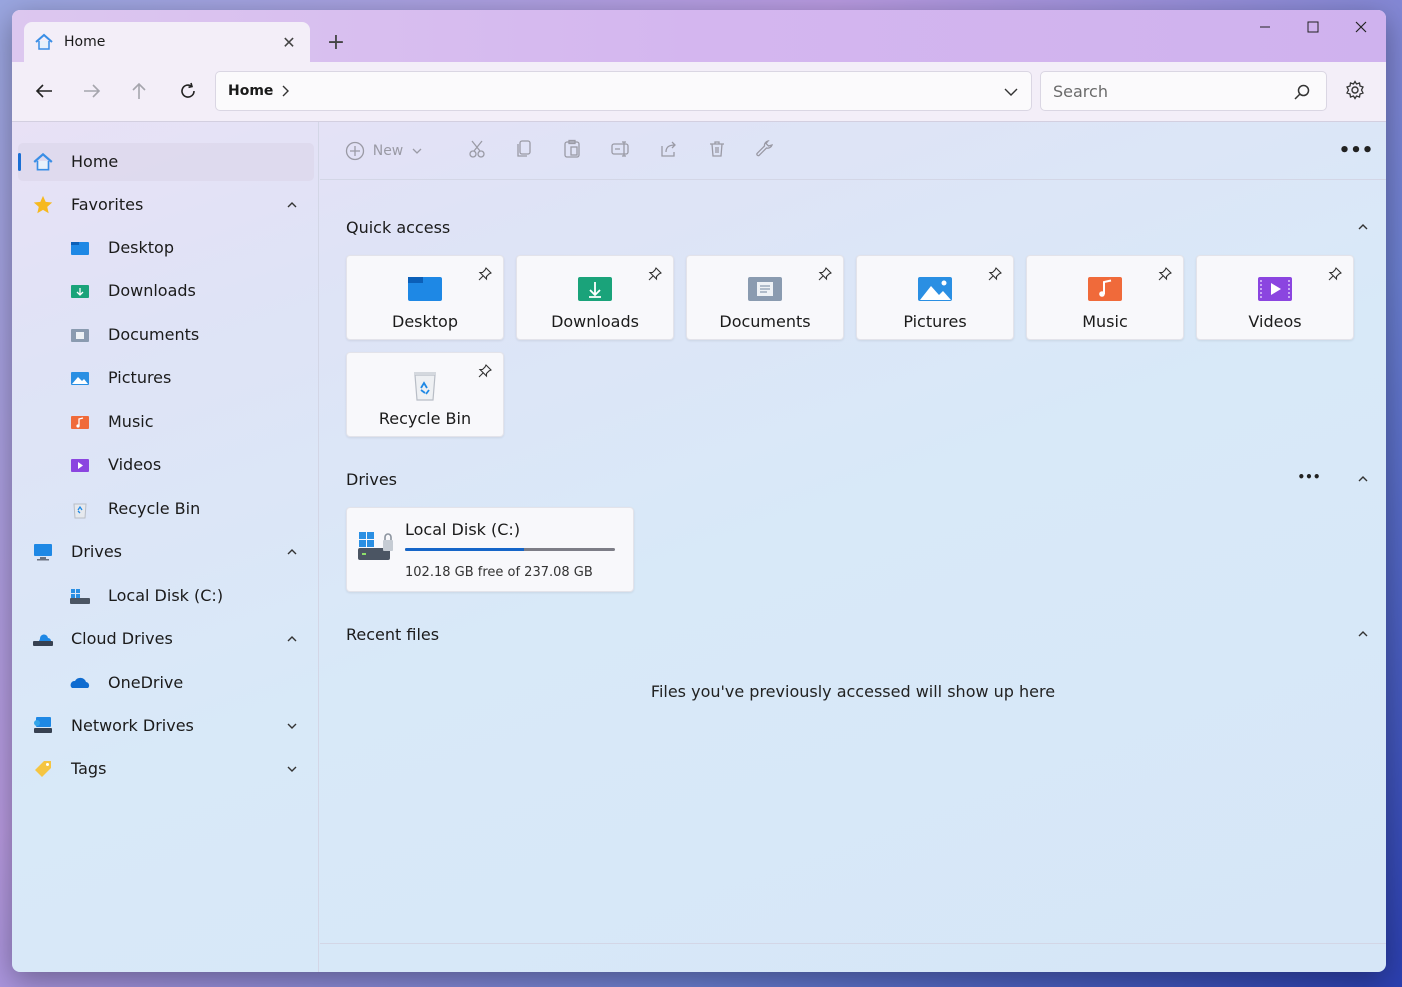 This screenshot has height=987, width=1402. What do you see at coordinates (287, 91) in the screenshot?
I see `chevron-right-icon` at bounding box center [287, 91].